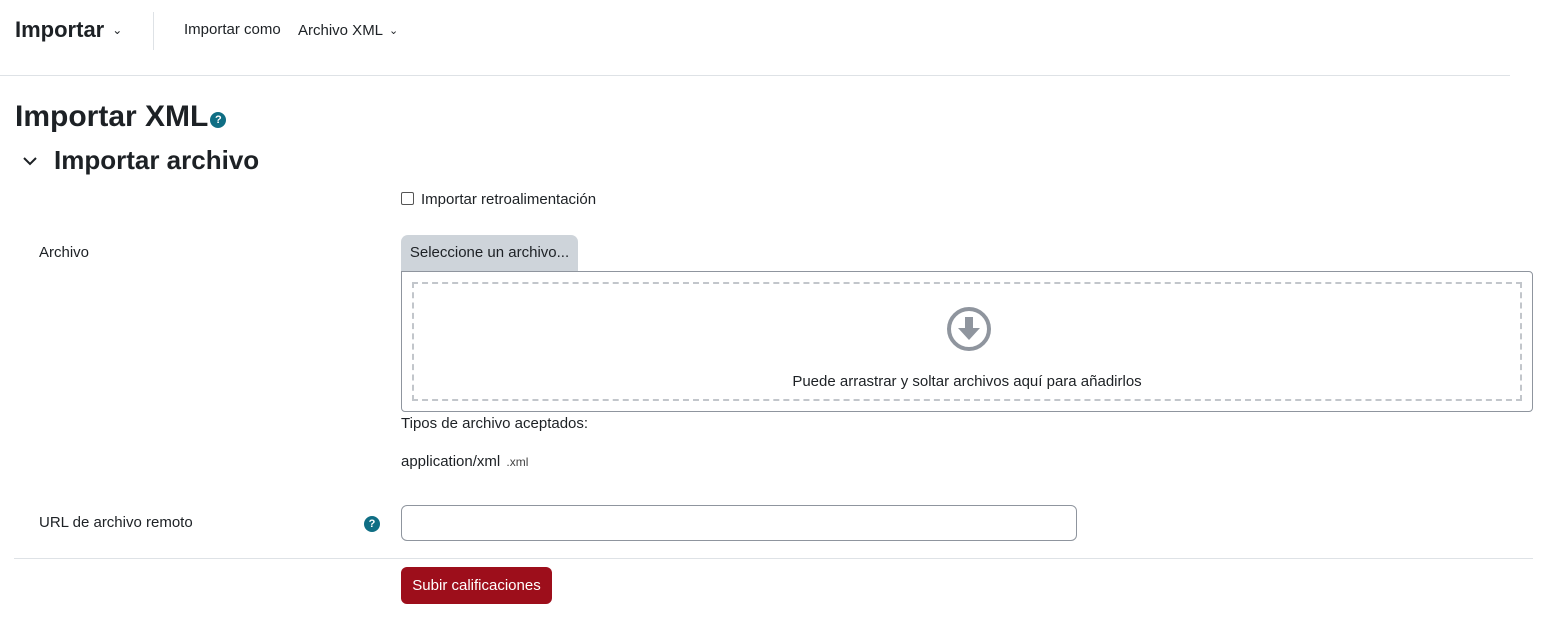 This screenshot has width=1548, height=621. What do you see at coordinates (116, 522) in the screenshot?
I see `remote-url-label: URL de archivo remoto` at bounding box center [116, 522].